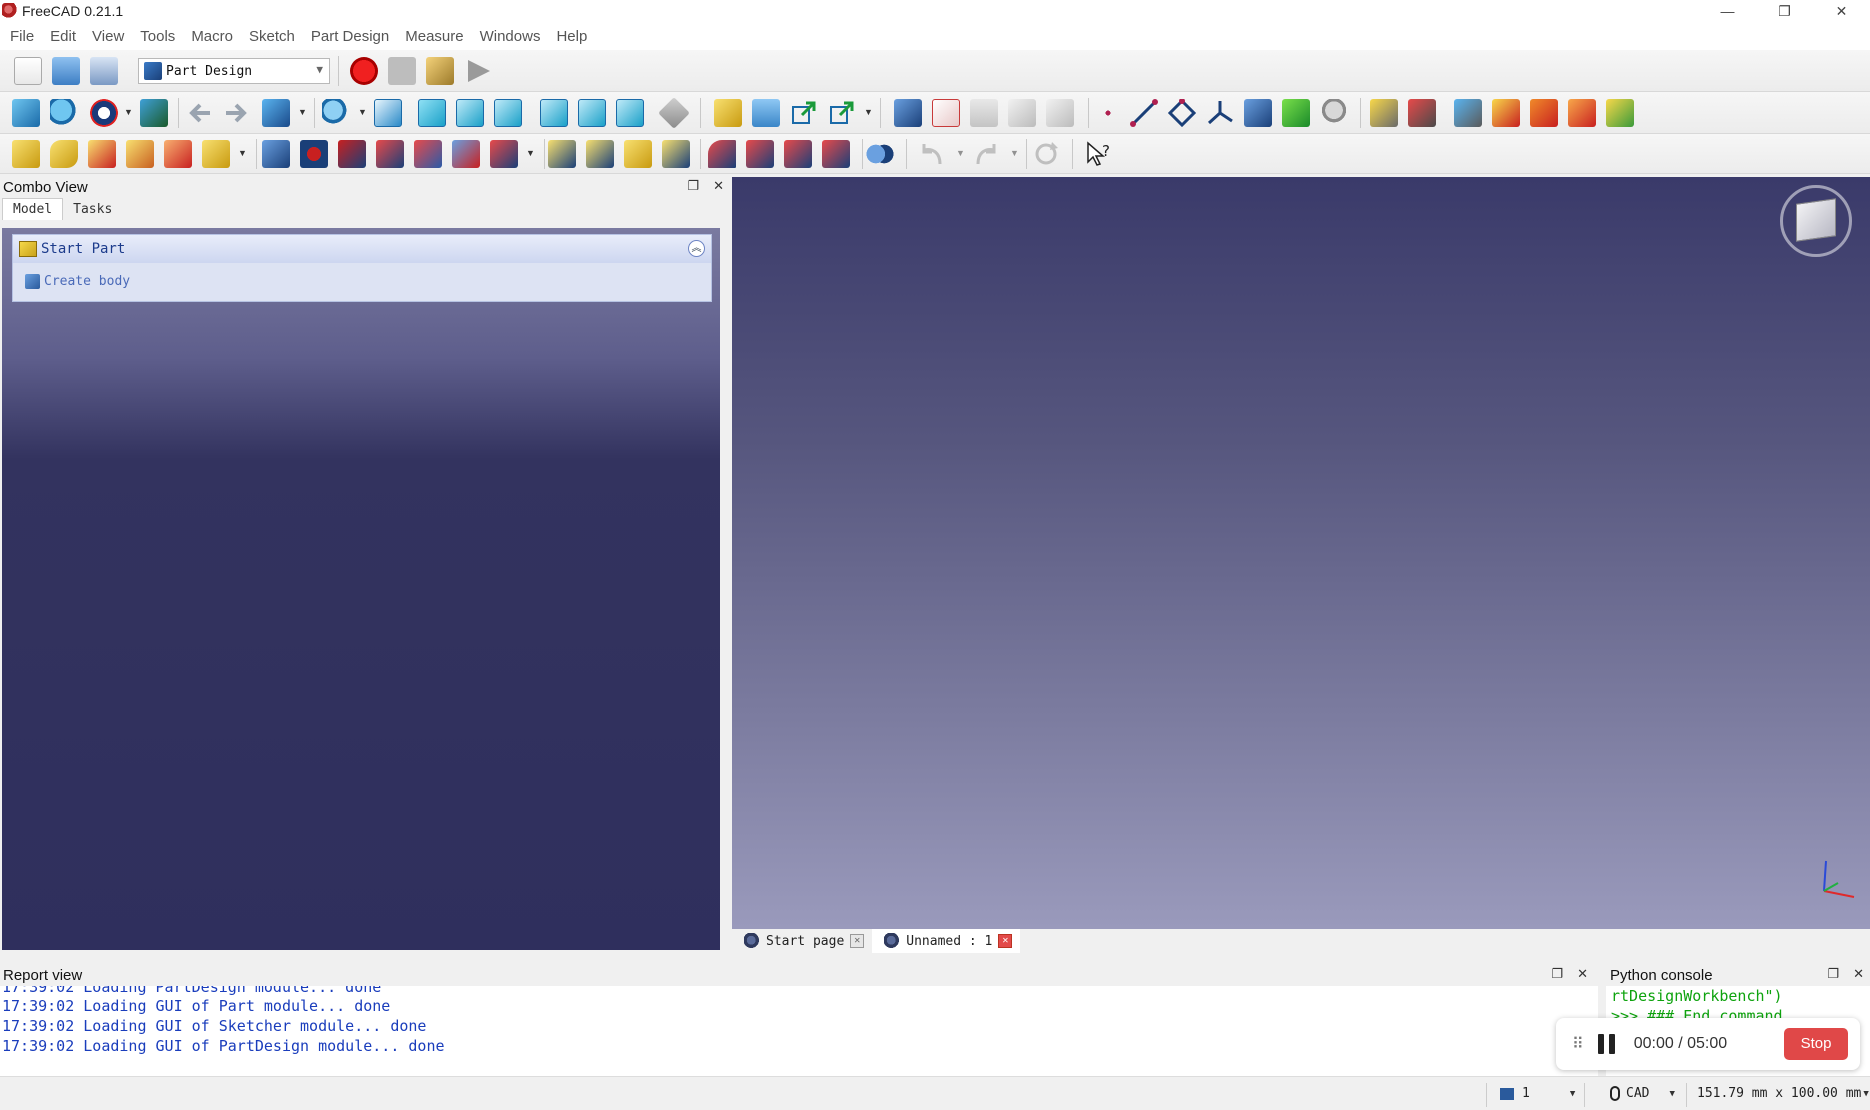 The width and height of the screenshot is (1870, 1110). I want to click on fit-all-icon, so click(26, 113).